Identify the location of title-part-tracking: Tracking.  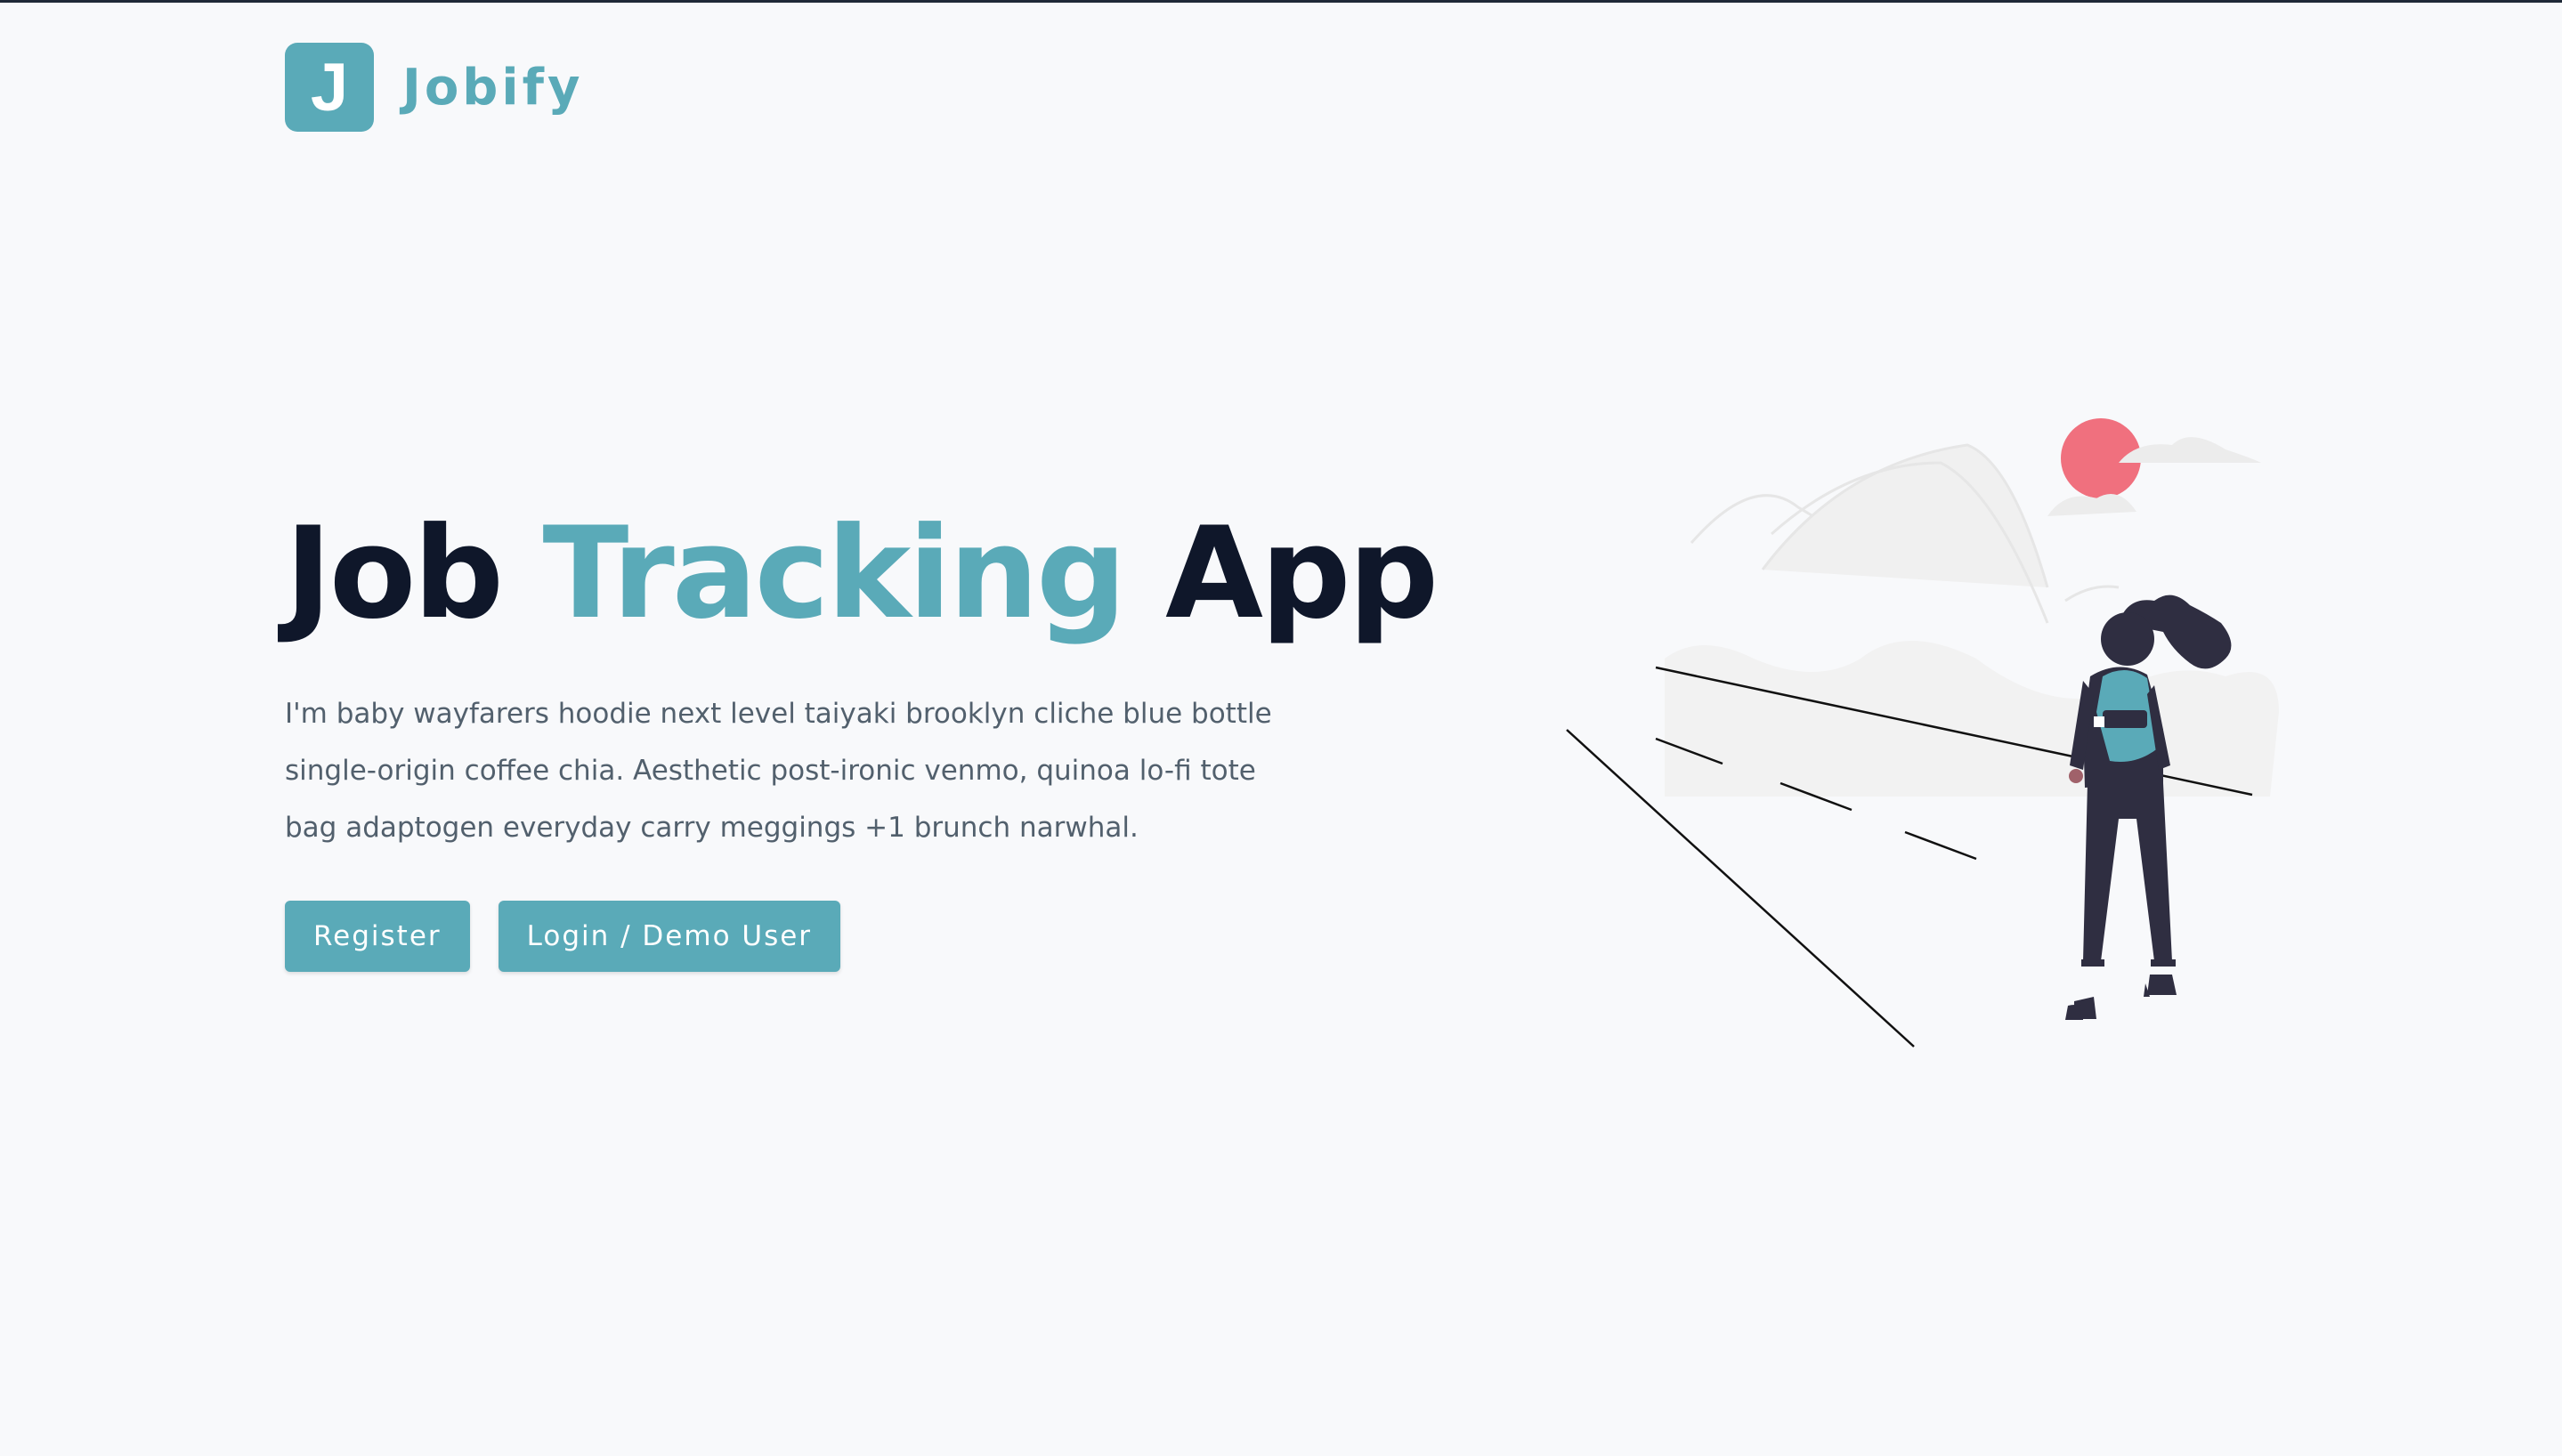
(834, 573).